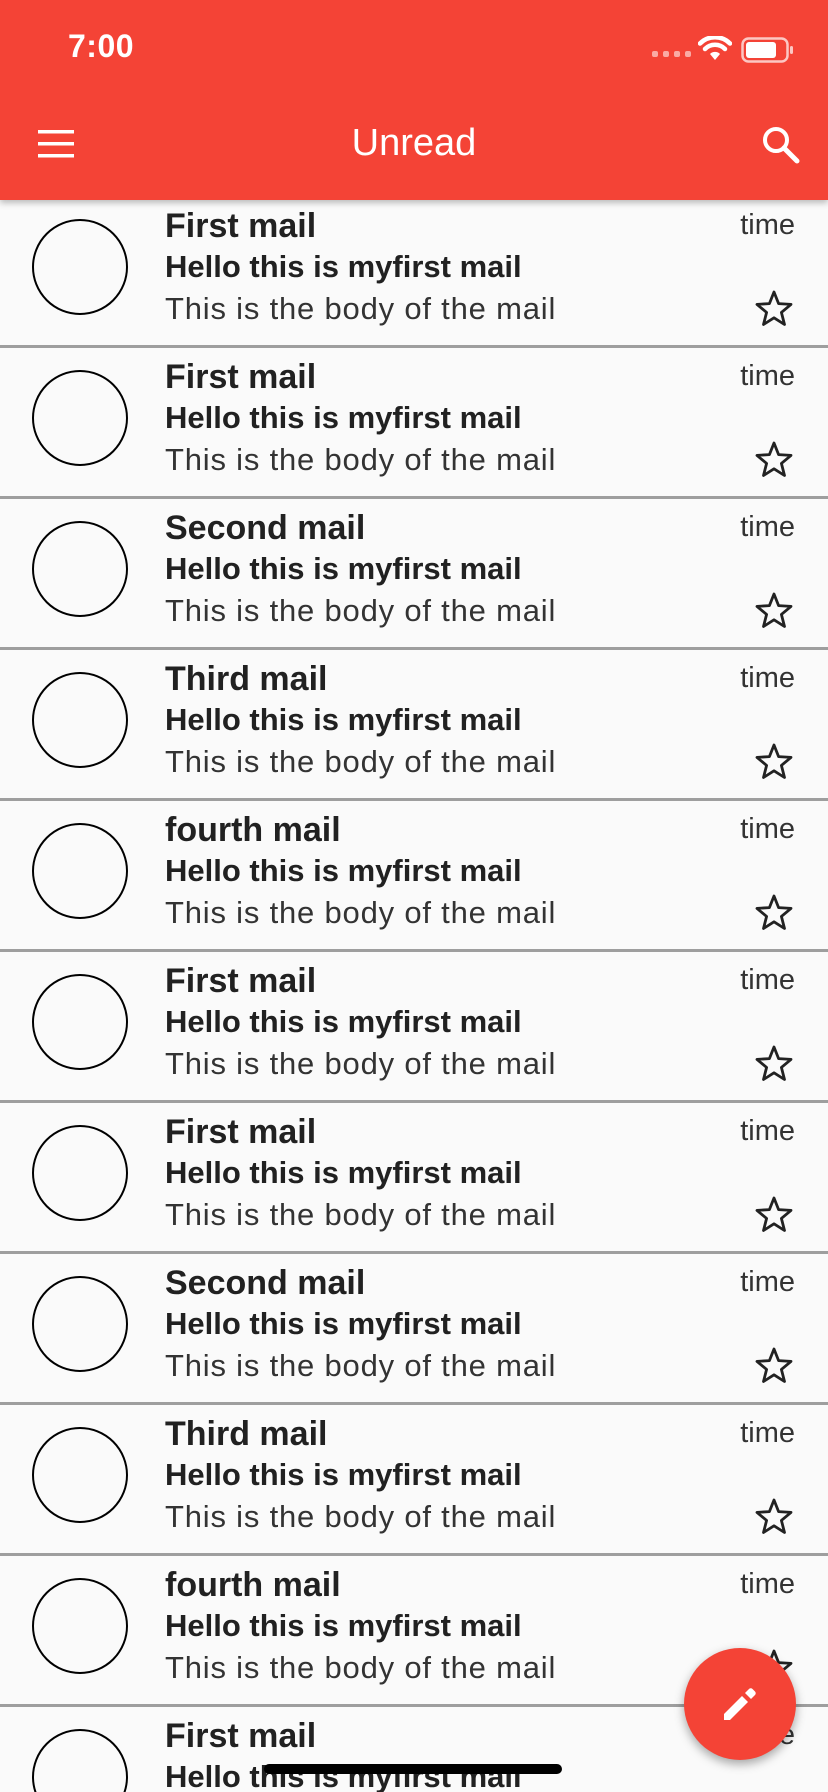 Image resolution: width=828 pixels, height=1792 pixels. What do you see at coordinates (767, 50) in the screenshot?
I see `battery-icon` at bounding box center [767, 50].